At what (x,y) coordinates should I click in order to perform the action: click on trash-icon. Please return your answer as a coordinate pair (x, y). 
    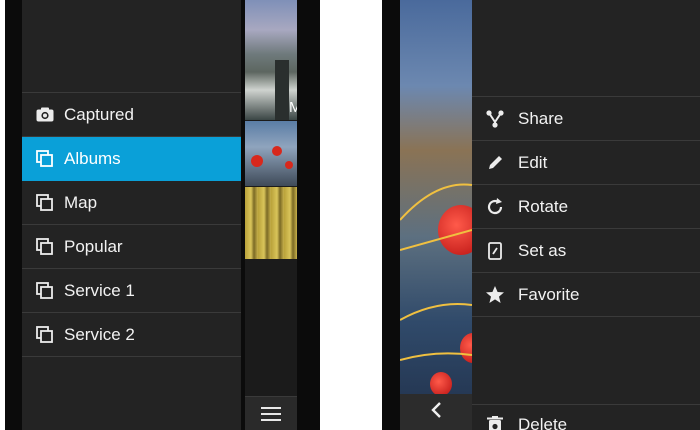
    Looking at the image, I should click on (495, 422).